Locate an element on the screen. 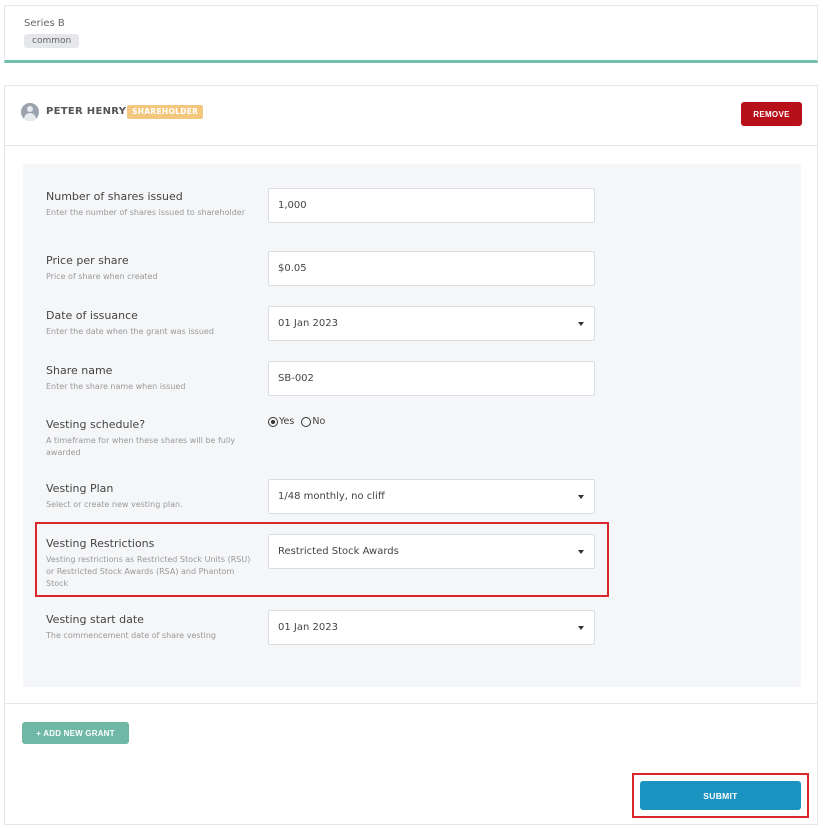  vesting-plan-label: Vesting Plan is located at coordinates (80, 488).